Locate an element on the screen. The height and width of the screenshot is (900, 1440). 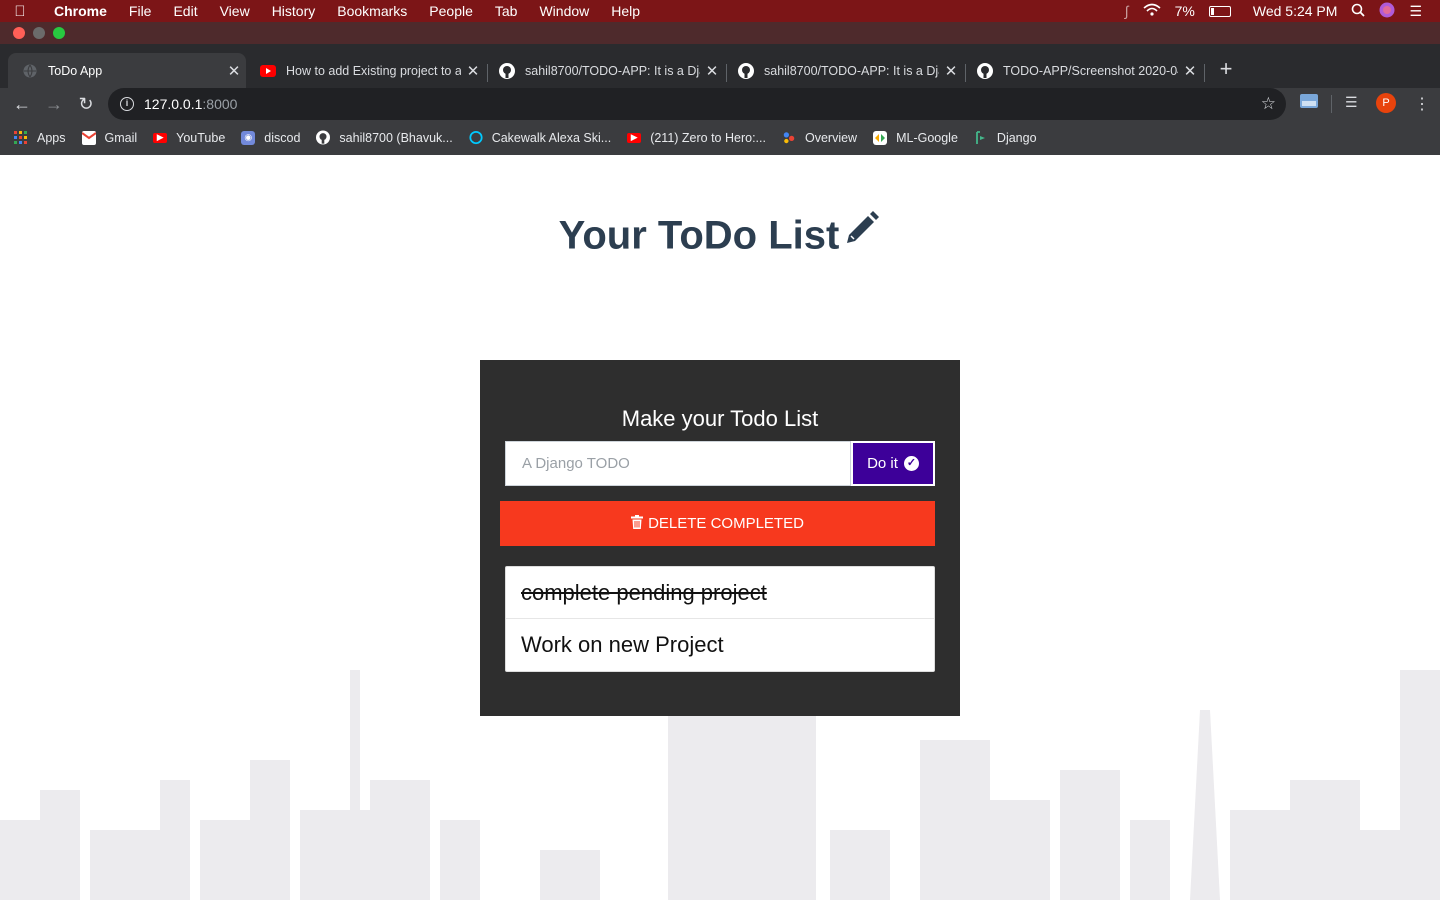
forward-arrow-icon: → is located at coordinates (54, 104).